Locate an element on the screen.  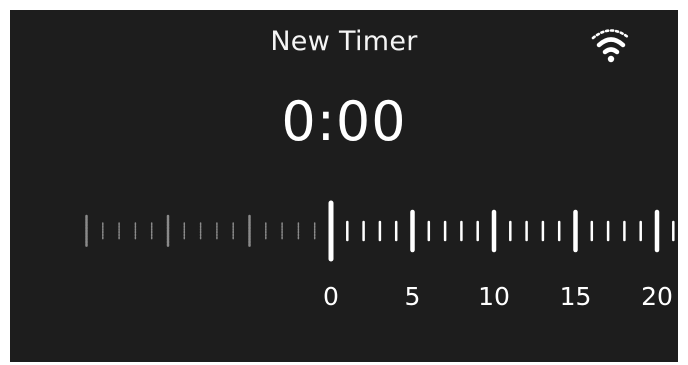
dial-label-0: 0 is located at coordinates (331, 296).